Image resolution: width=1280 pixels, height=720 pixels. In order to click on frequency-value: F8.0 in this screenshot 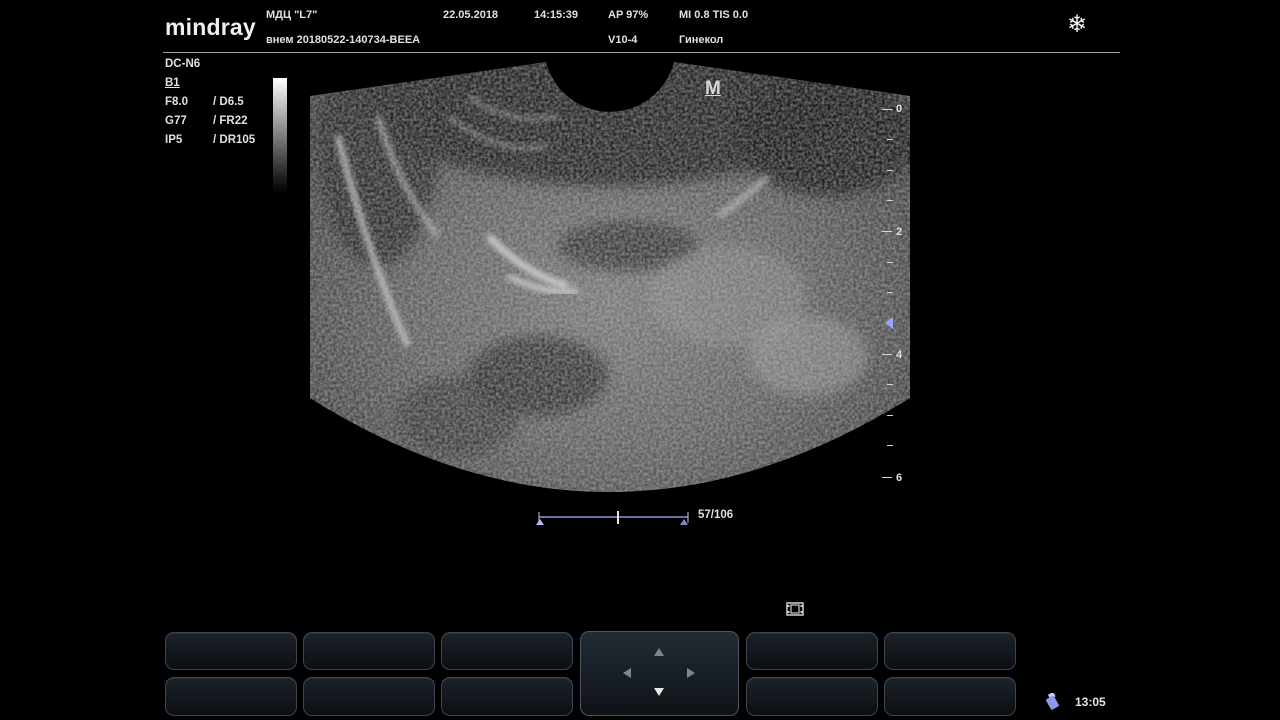, I will do `click(177, 102)`.